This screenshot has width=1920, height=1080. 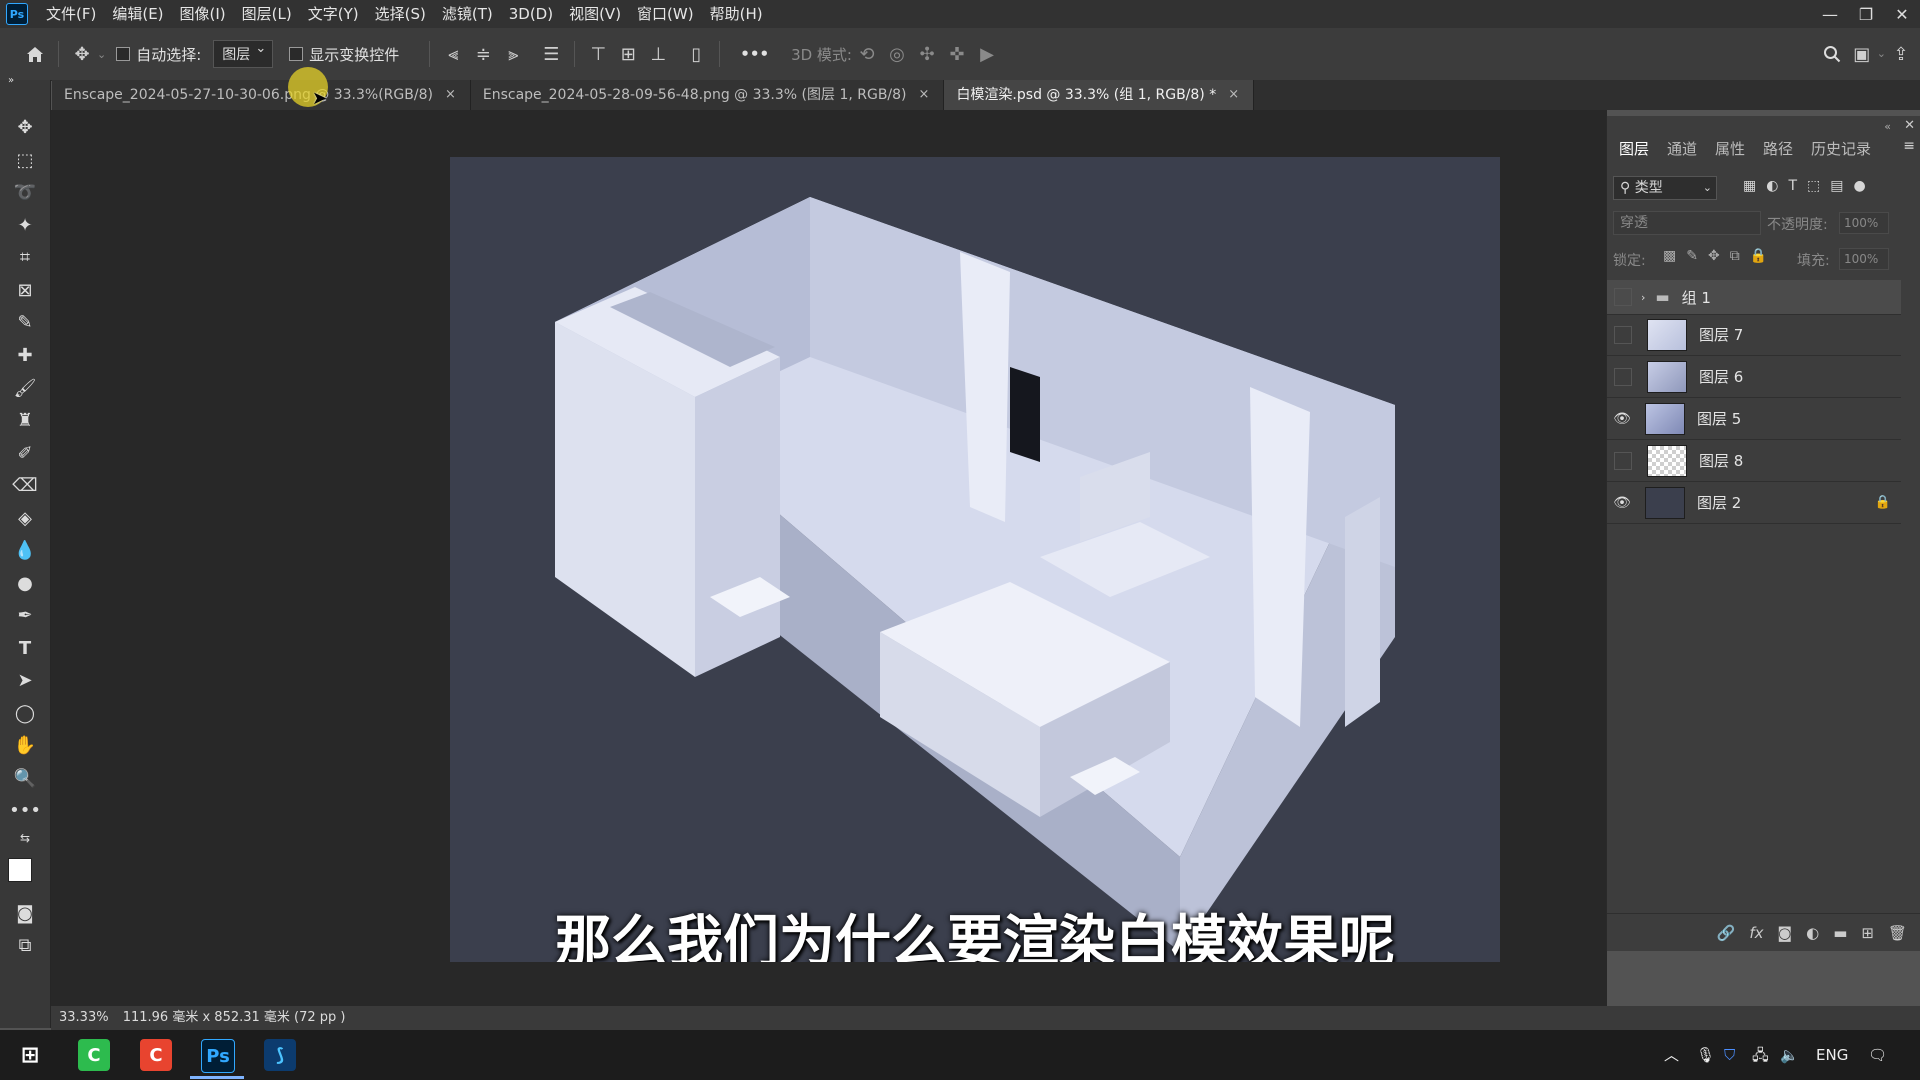 I want to click on link-layers-icon: 🔗, so click(x=1726, y=933).